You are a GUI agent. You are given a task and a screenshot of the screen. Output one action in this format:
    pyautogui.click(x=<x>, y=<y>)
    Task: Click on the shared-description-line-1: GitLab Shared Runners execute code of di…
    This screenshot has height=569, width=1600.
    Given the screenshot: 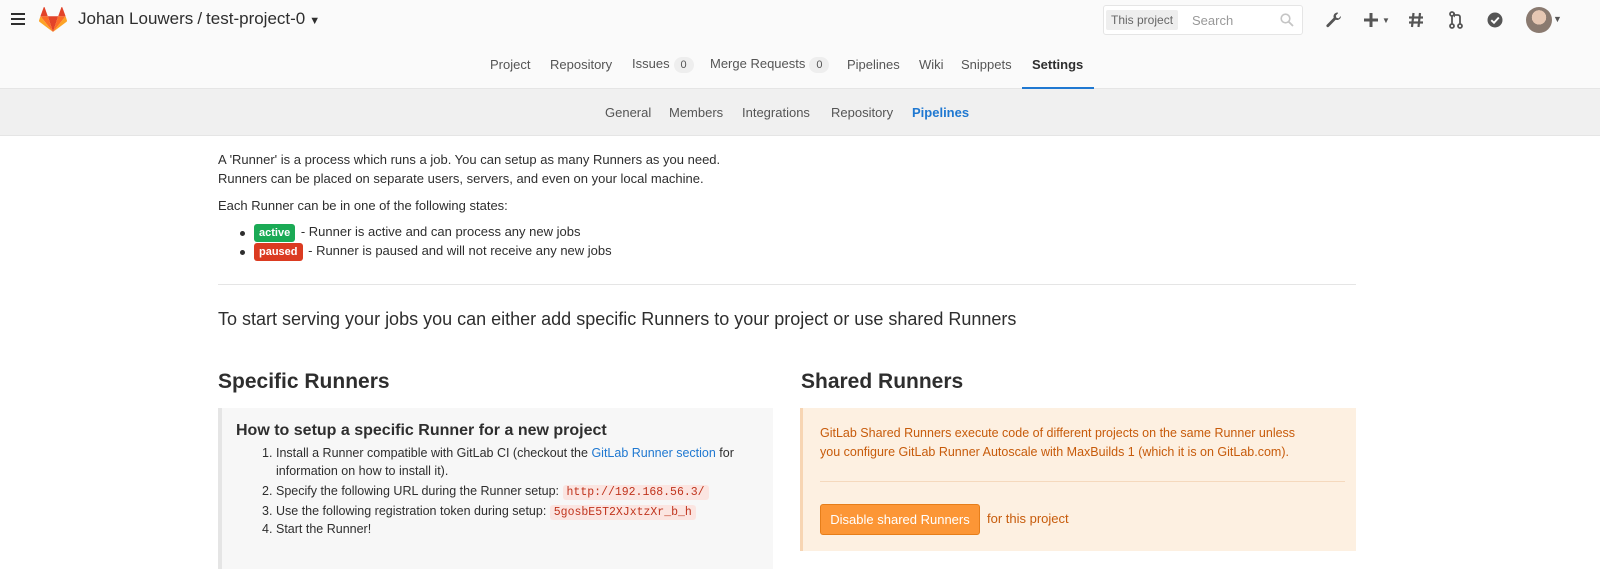 What is the action you would take?
    pyautogui.click(x=1058, y=433)
    